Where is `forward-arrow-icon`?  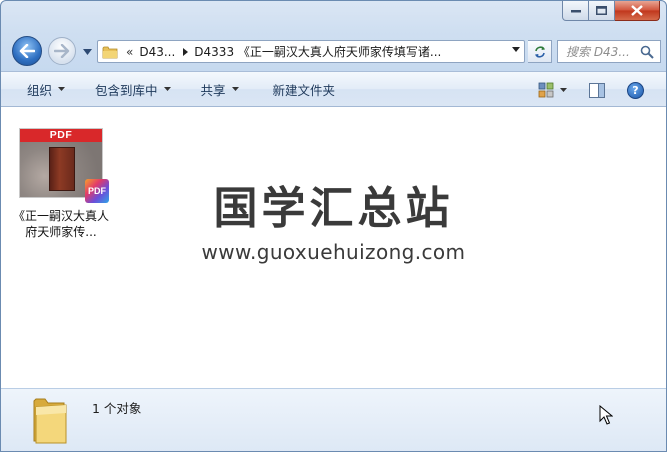
forward-arrow-icon is located at coordinates (62, 51).